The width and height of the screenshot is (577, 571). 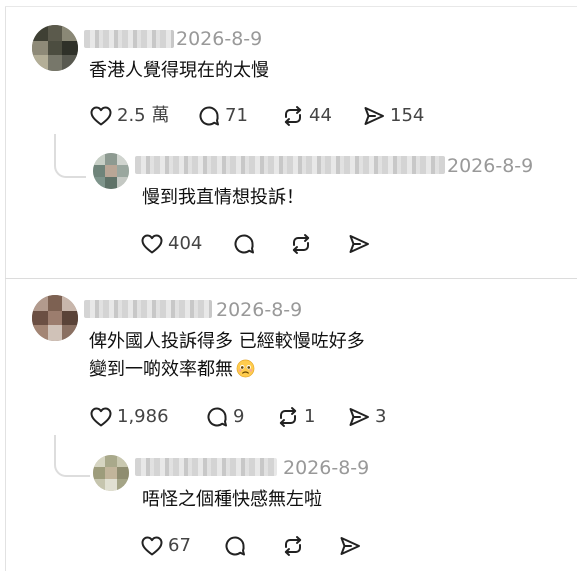 What do you see at coordinates (179, 545) in the screenshot?
I see `reply-like-count: 67` at bounding box center [179, 545].